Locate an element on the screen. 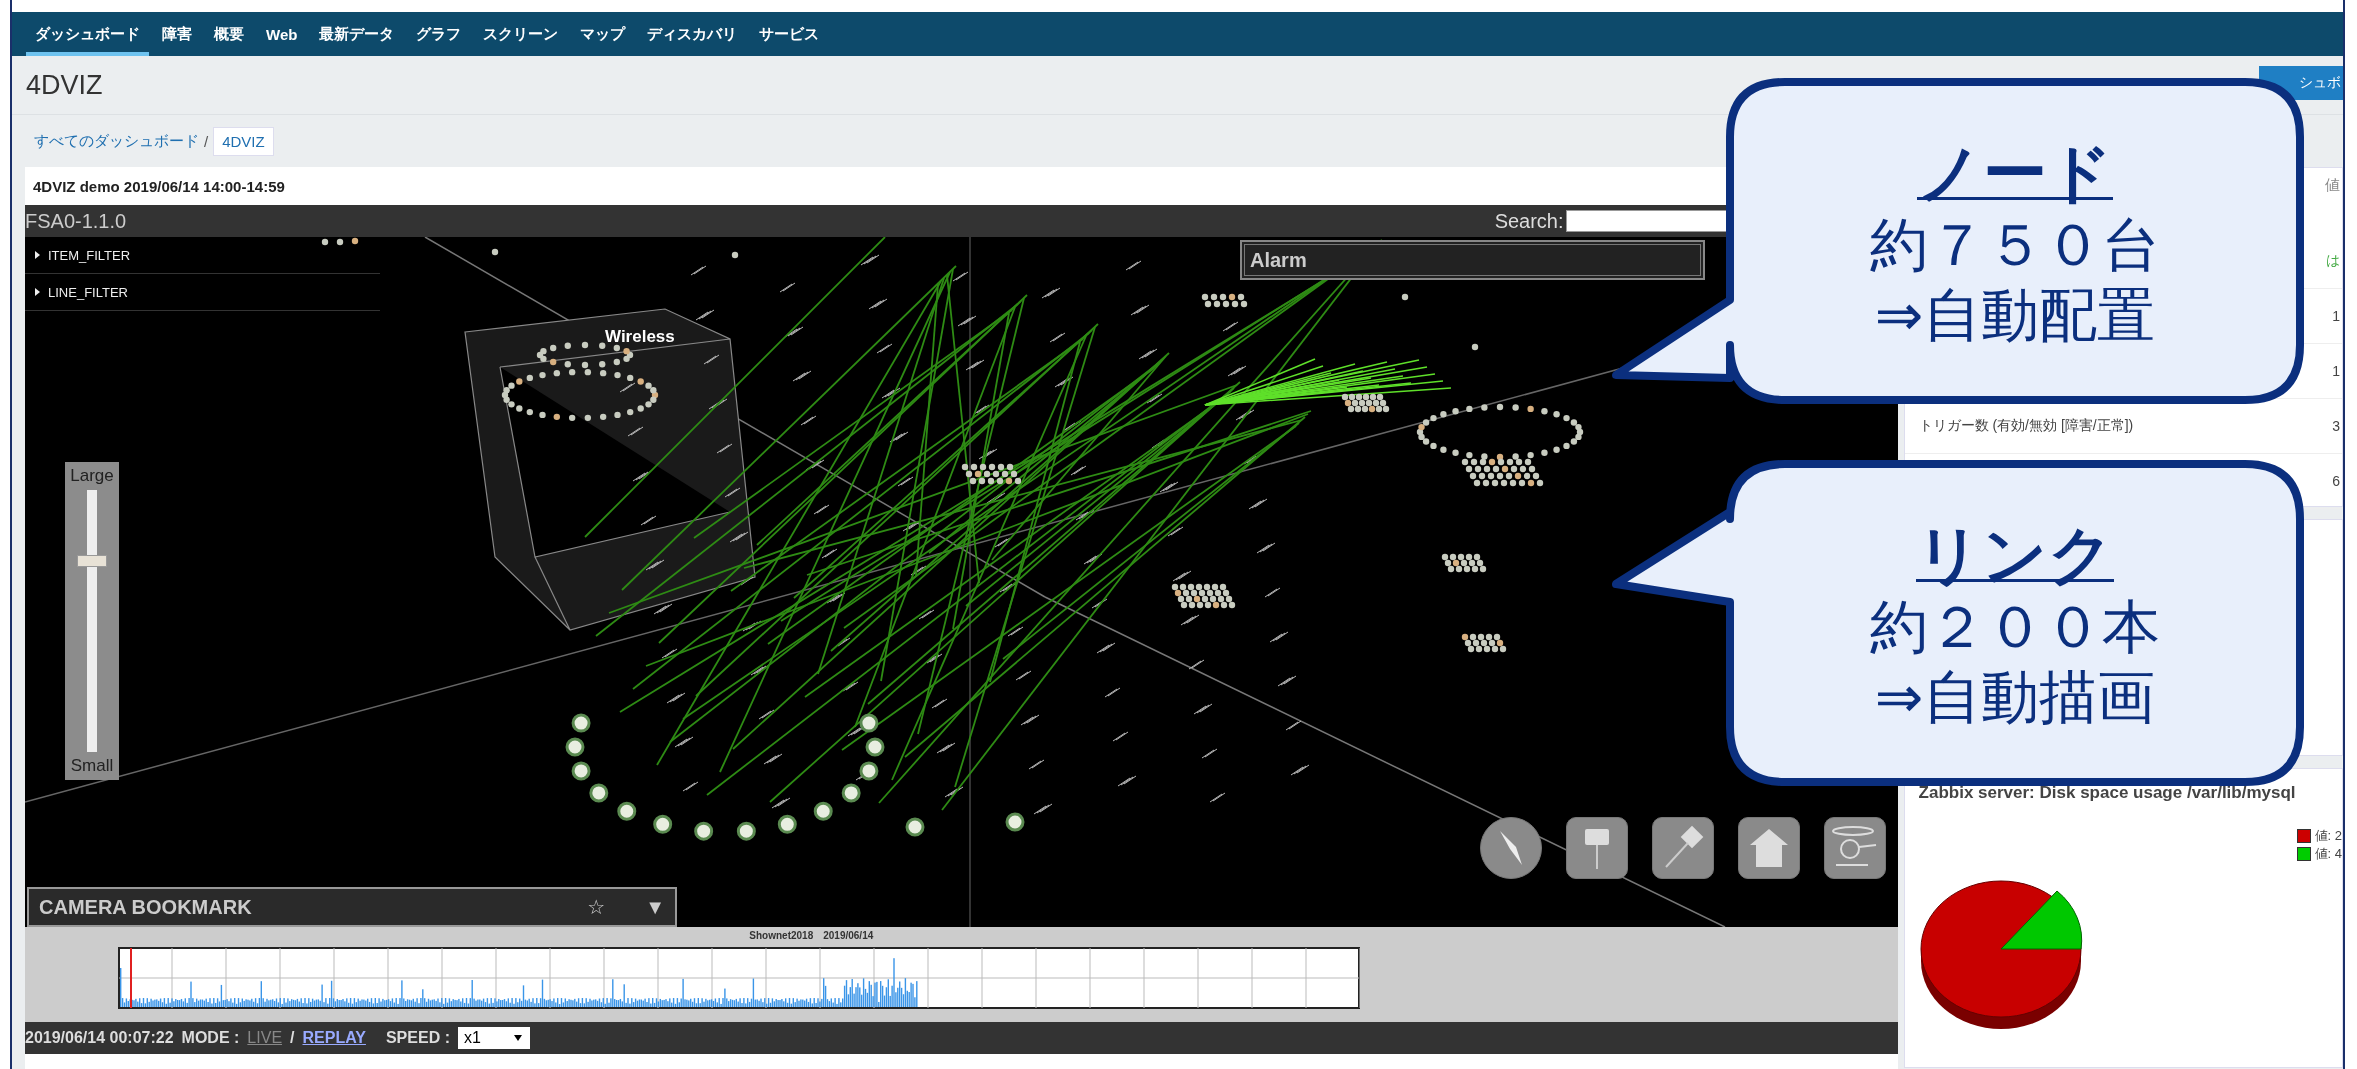 Image resolution: width=2357 pixels, height=1069 pixels. timeline-title: Shownet2018 2019/06/14 is located at coordinates (811, 936).